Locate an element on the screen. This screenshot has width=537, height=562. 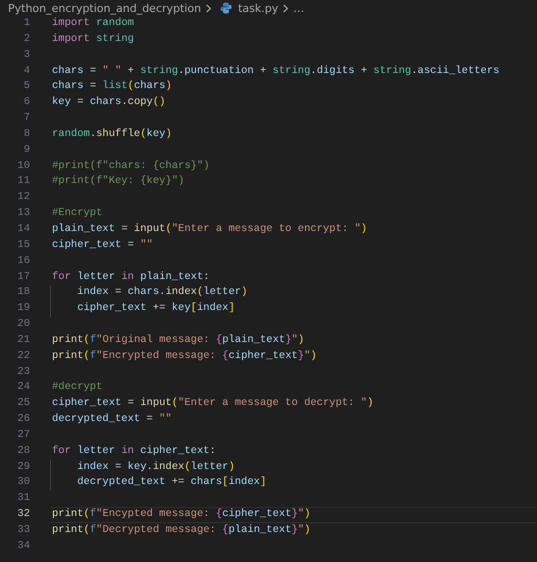
line-number: 4 is located at coordinates (26, 71).